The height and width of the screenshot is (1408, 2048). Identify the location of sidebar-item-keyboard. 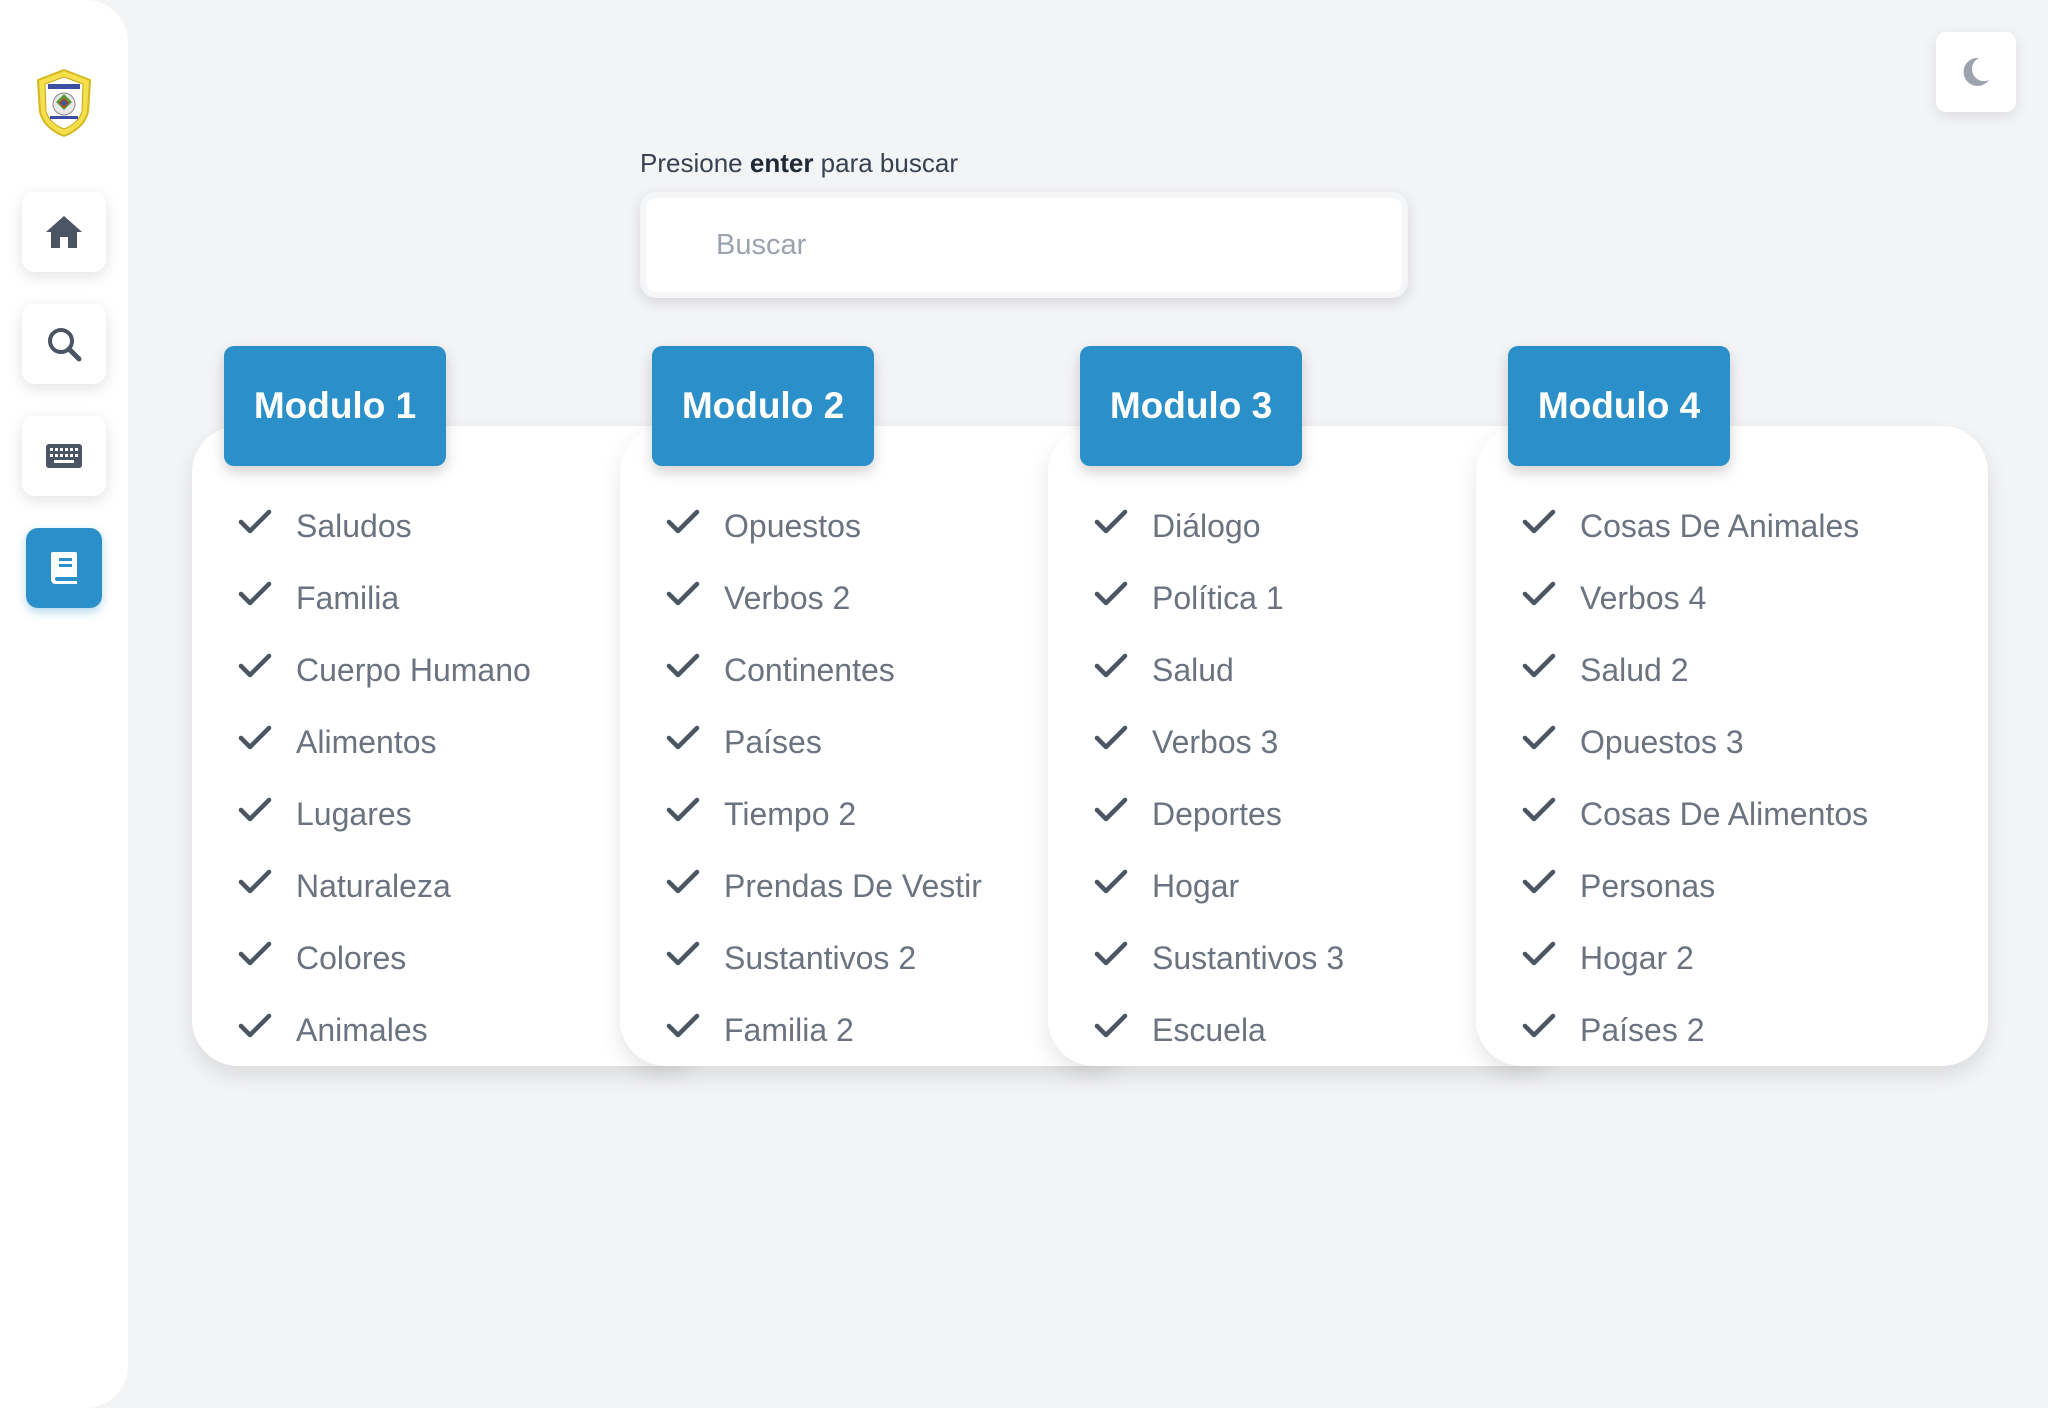
(64, 456).